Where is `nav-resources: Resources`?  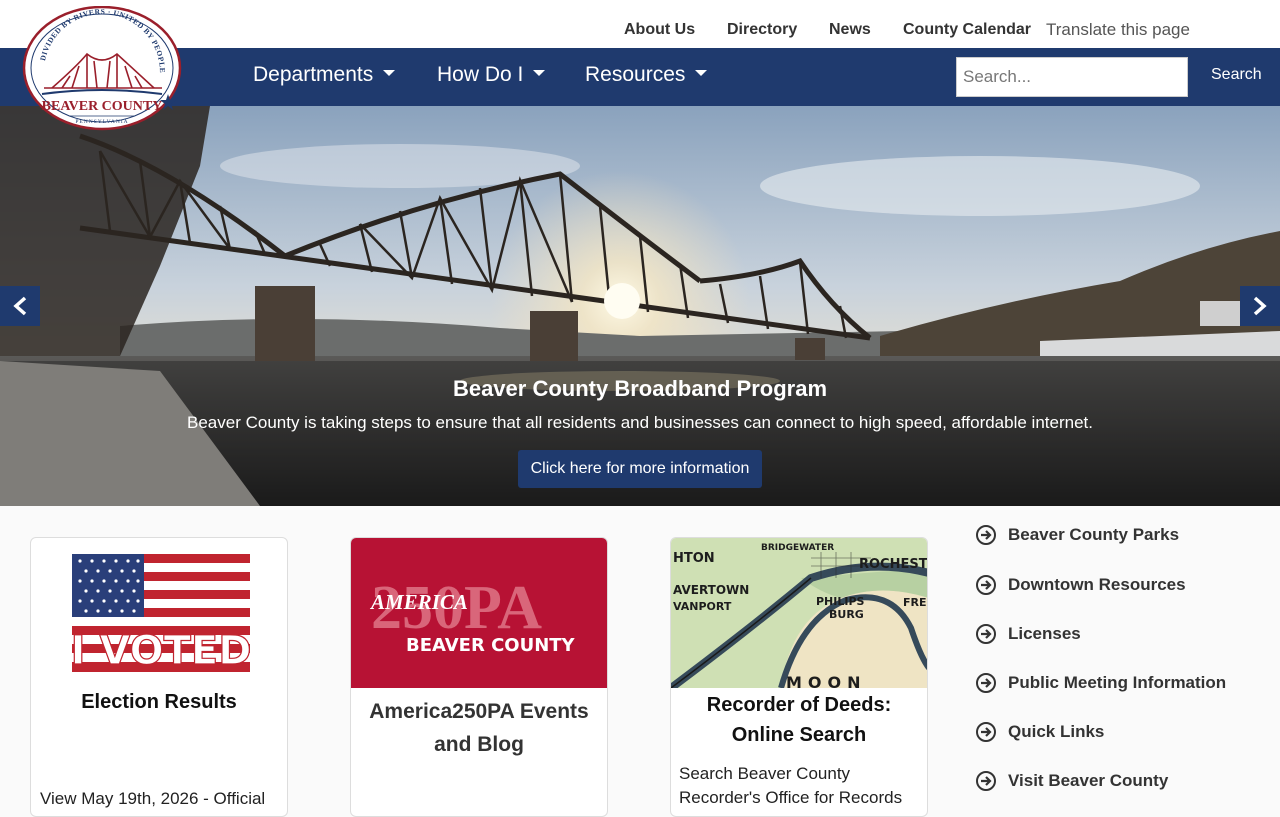
nav-resources: Resources is located at coordinates (646, 75).